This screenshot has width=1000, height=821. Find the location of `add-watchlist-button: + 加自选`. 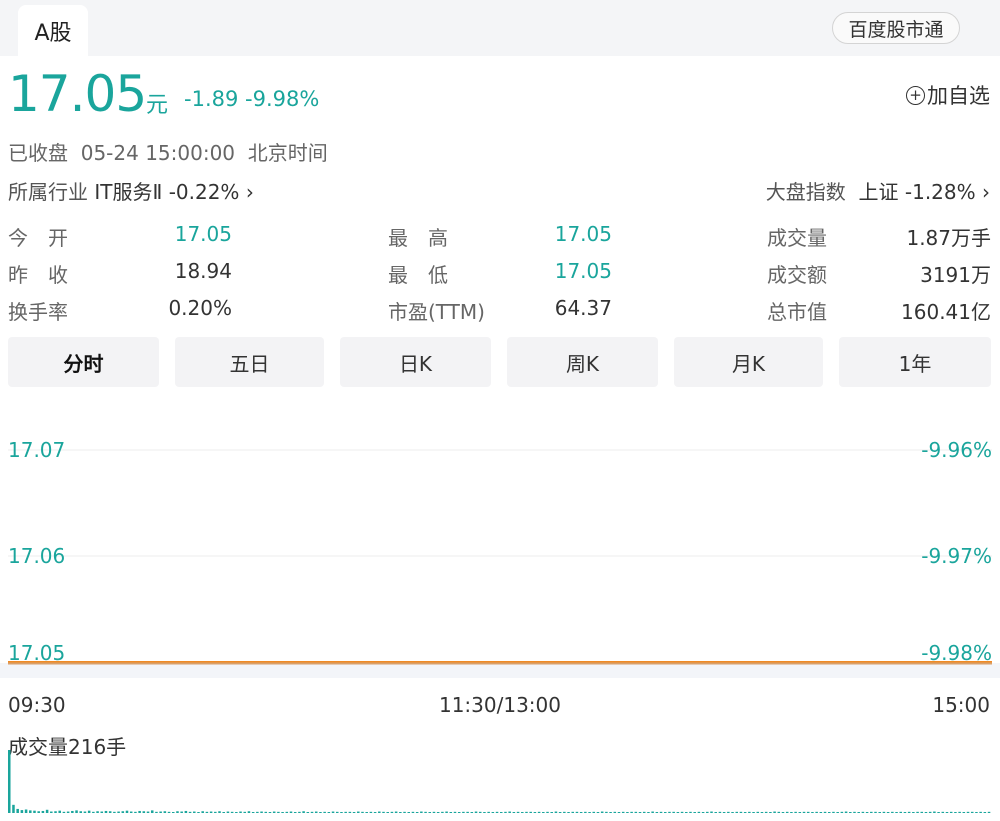

add-watchlist-button: + 加自选 is located at coordinates (948, 95).